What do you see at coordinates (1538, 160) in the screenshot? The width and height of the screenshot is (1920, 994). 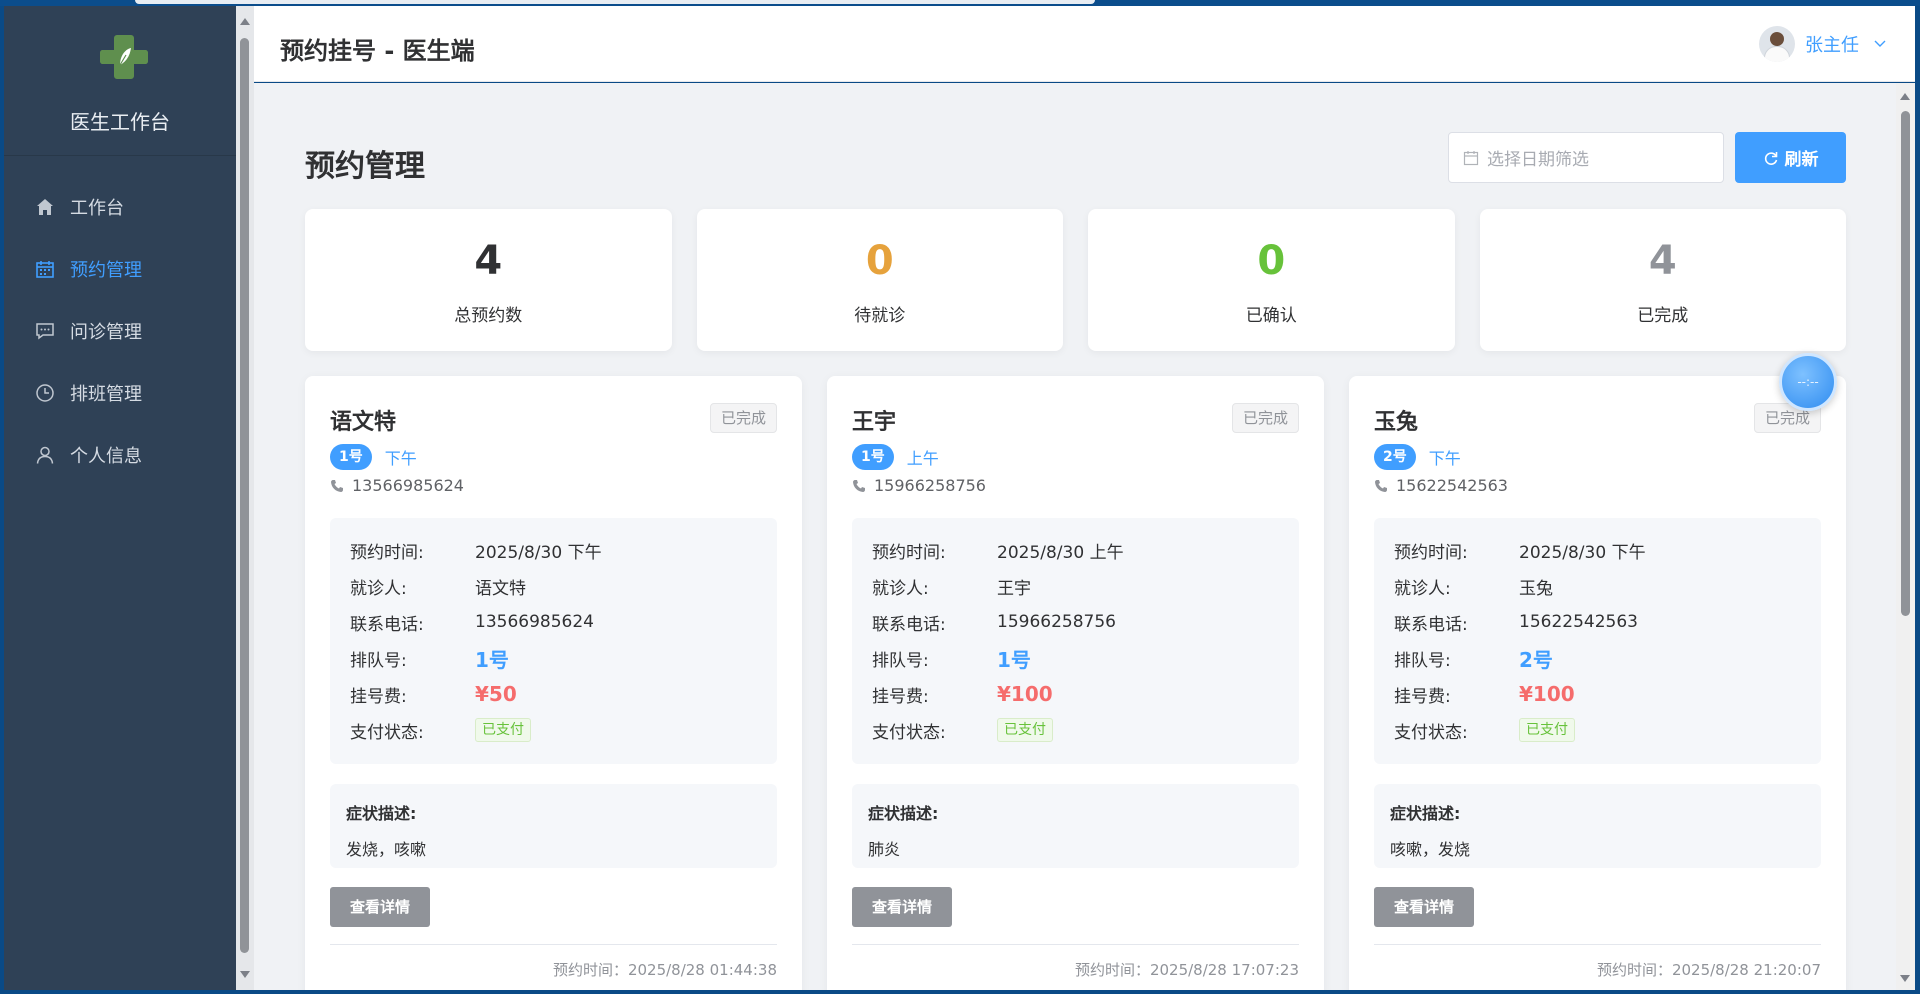 I see `date-filter-placeholder: 选择日期筛选` at bounding box center [1538, 160].